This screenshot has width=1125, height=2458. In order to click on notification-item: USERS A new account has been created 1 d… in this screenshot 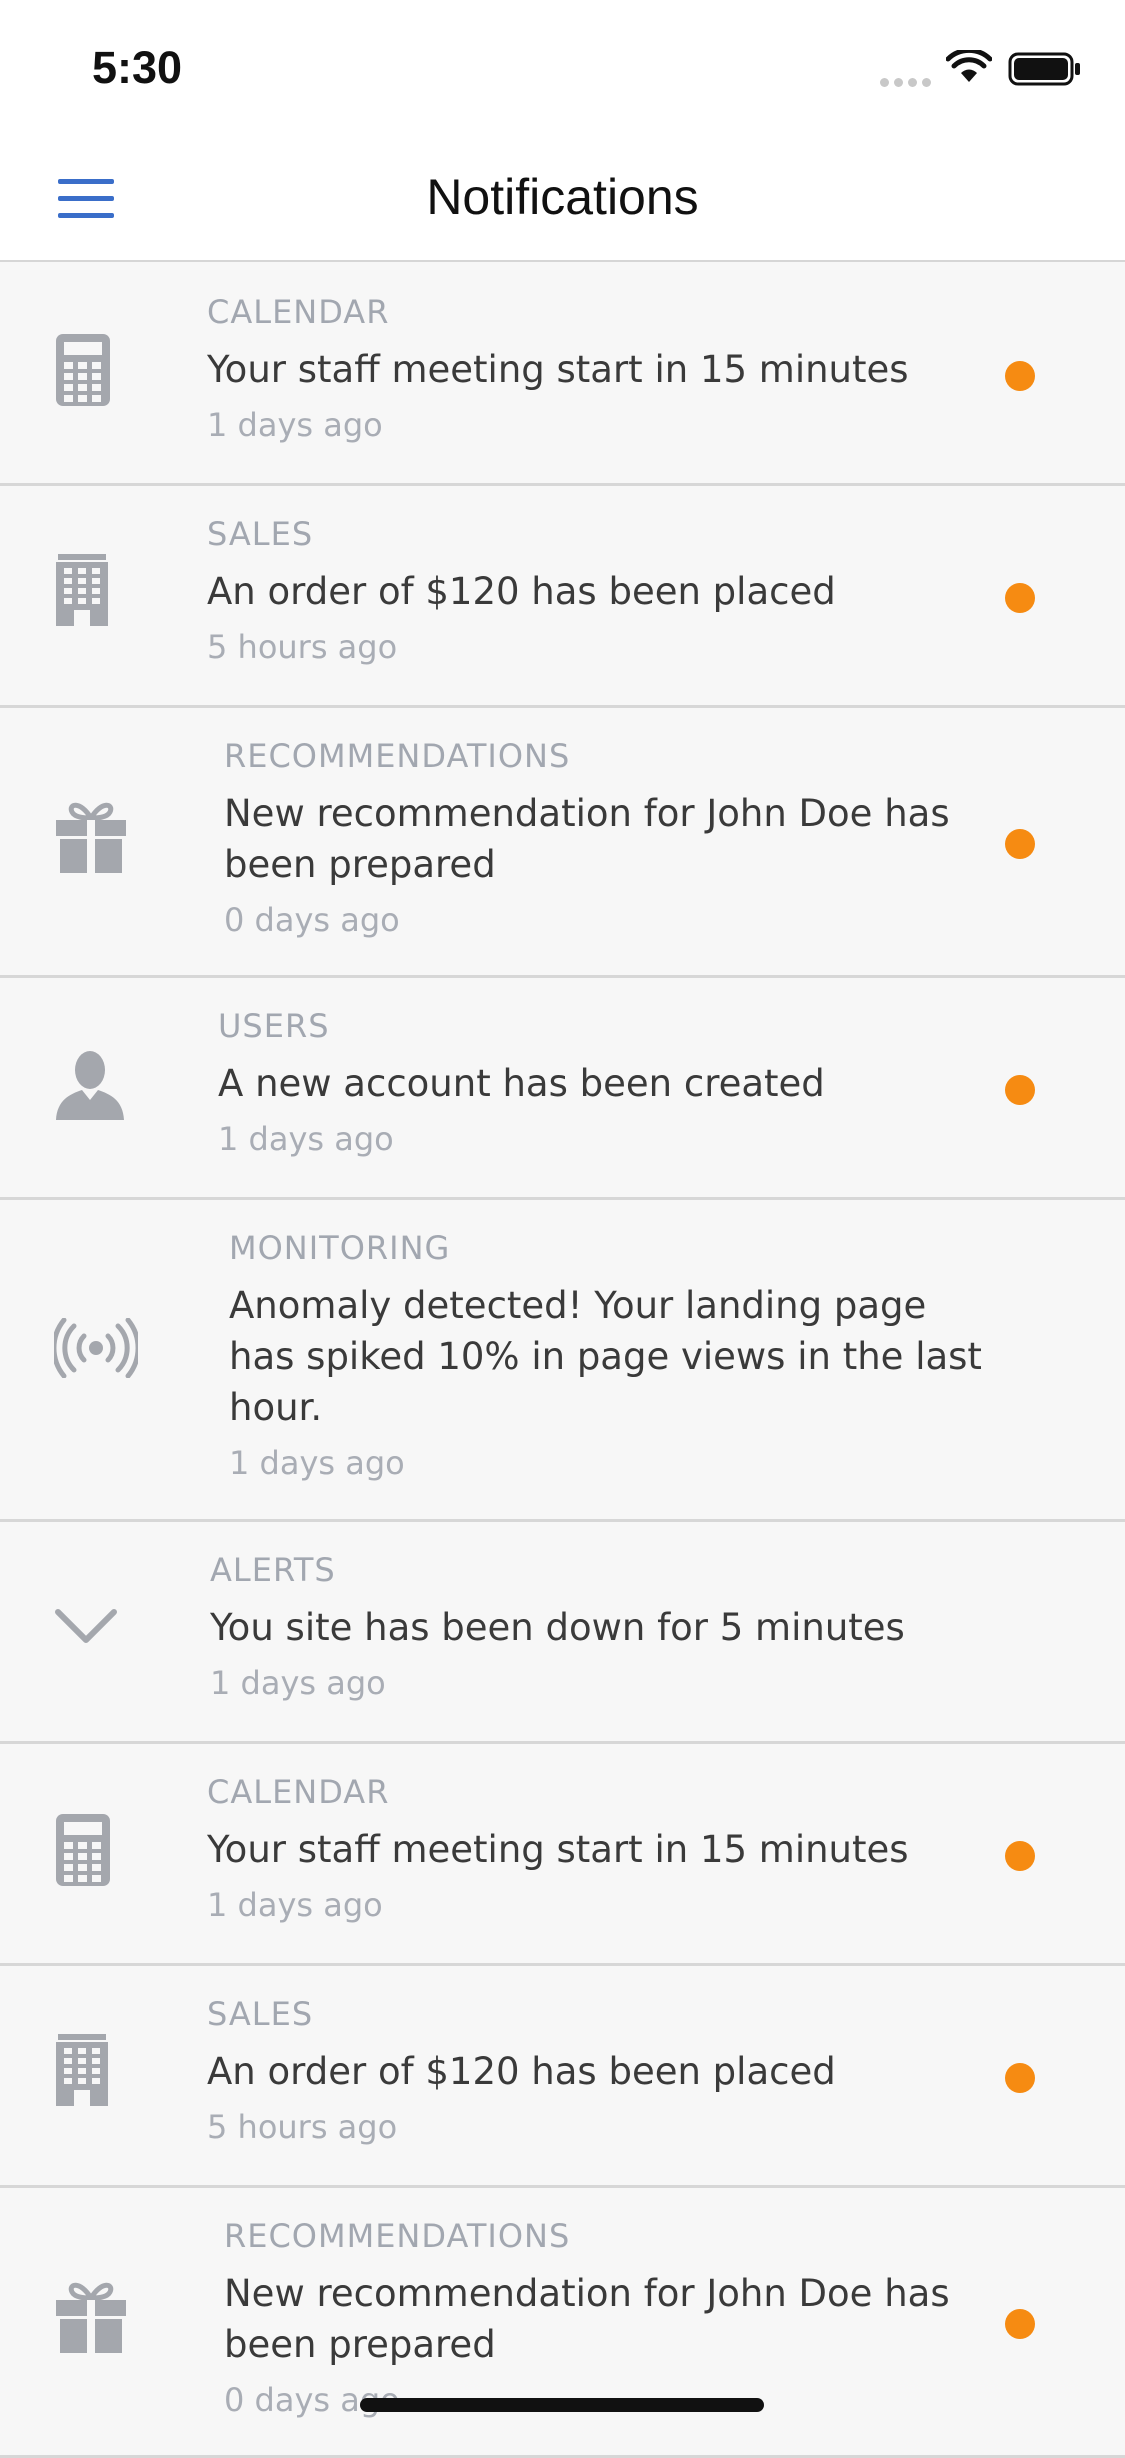, I will do `click(562, 1089)`.